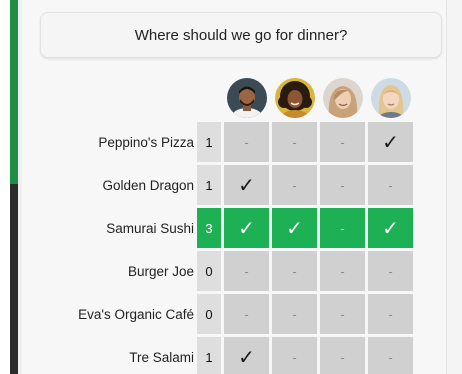  What do you see at coordinates (148, 185) in the screenshot?
I see `option-name: Golden Dragon` at bounding box center [148, 185].